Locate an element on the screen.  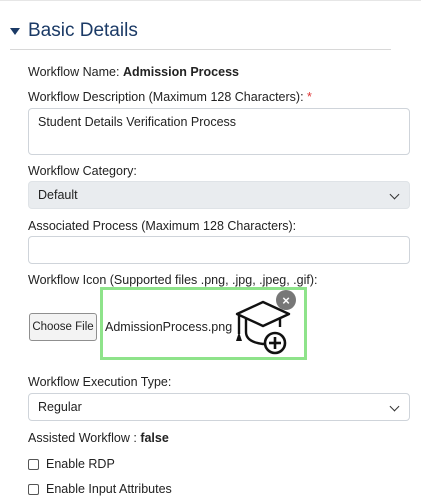
workflow-name-label: Workflow Name: is located at coordinates (74, 72).